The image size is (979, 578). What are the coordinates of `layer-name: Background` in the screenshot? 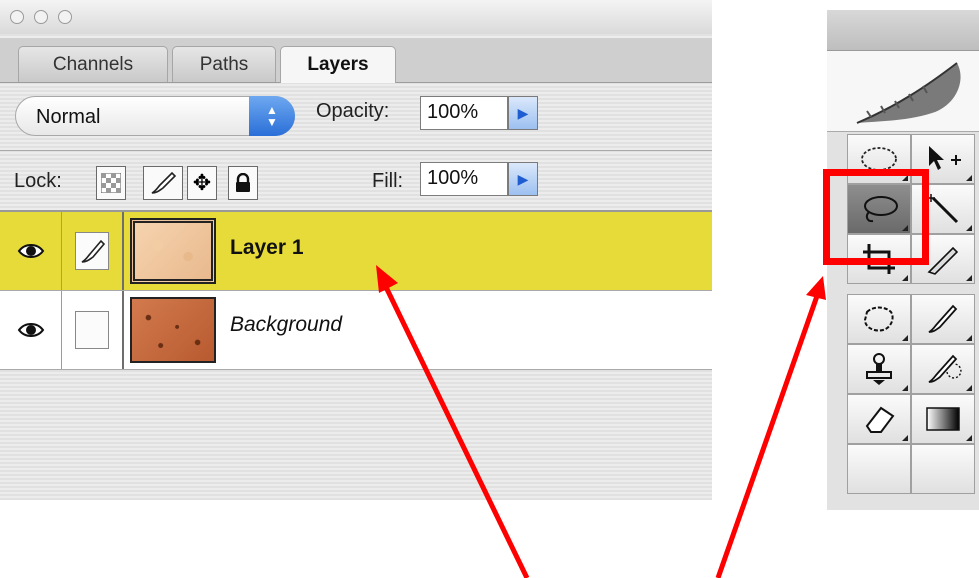 It's located at (286, 324).